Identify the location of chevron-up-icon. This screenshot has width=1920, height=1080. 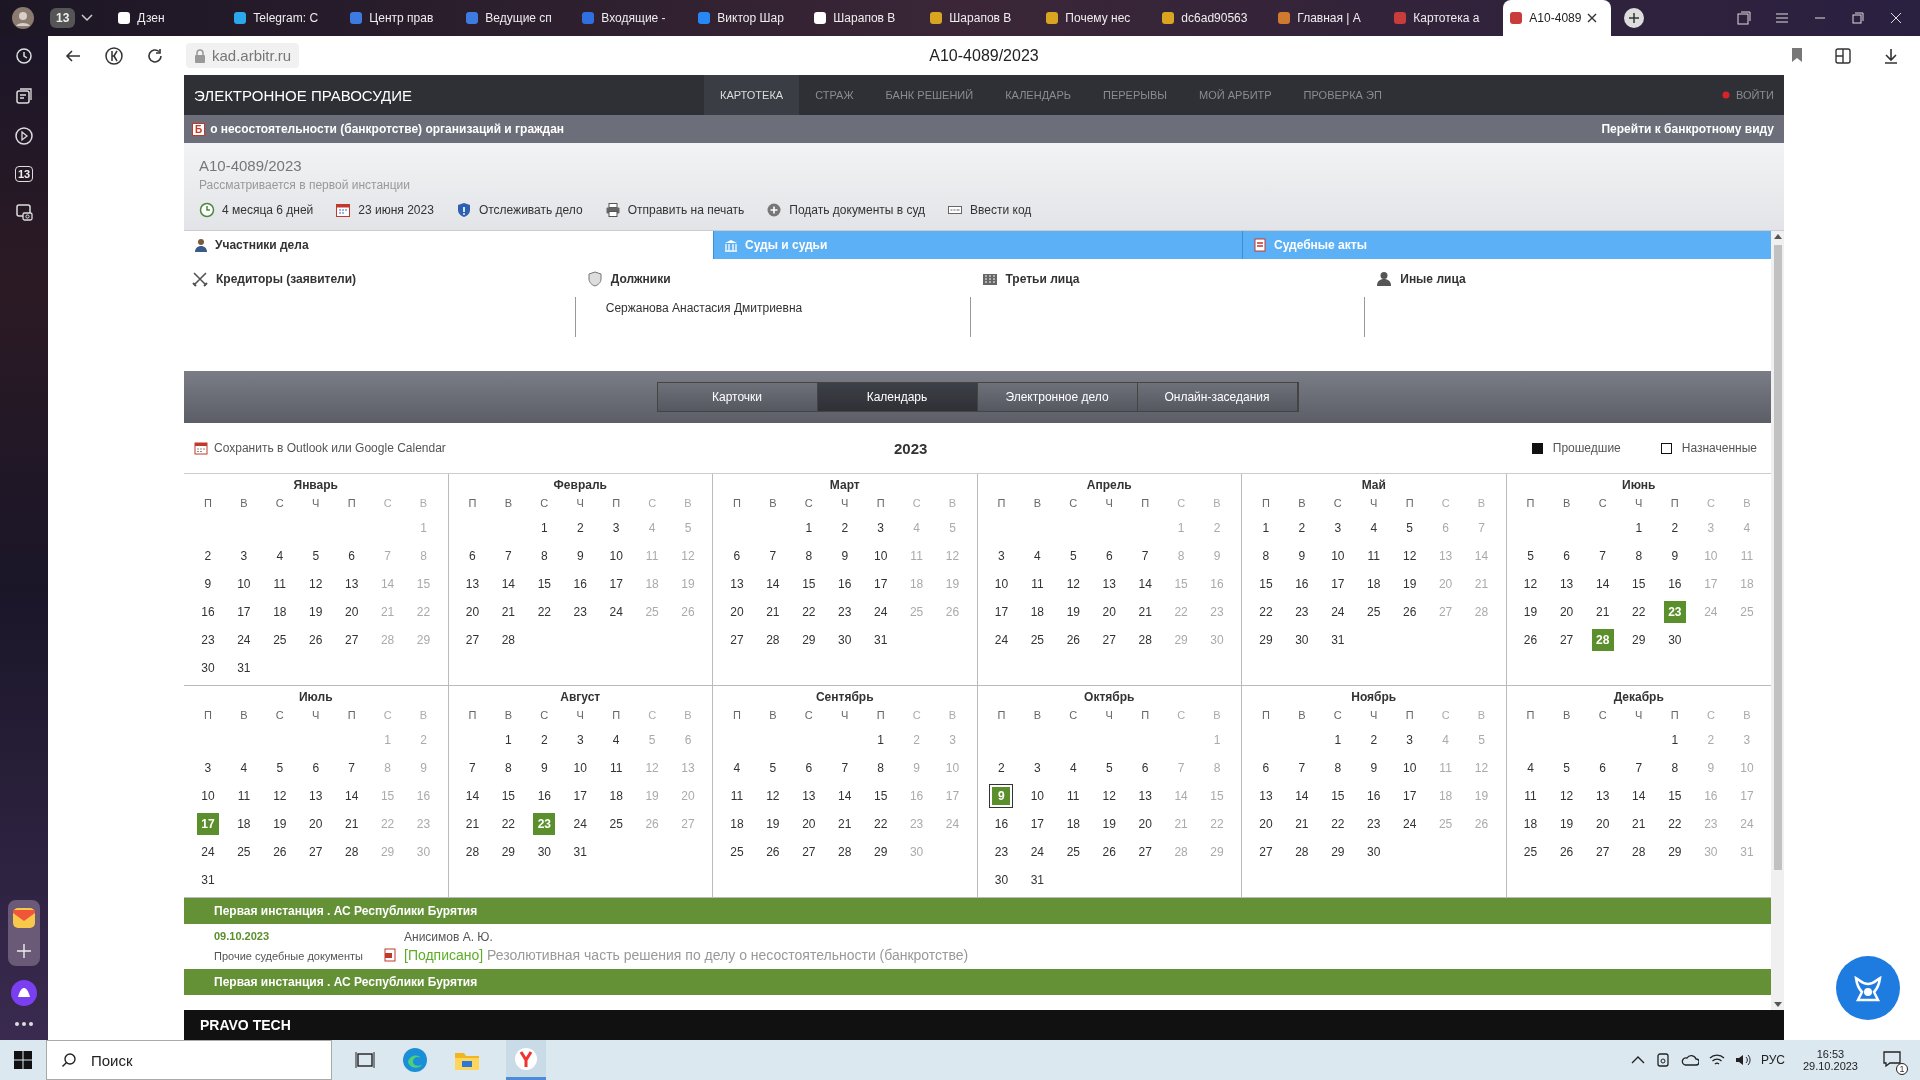
(1637, 1060).